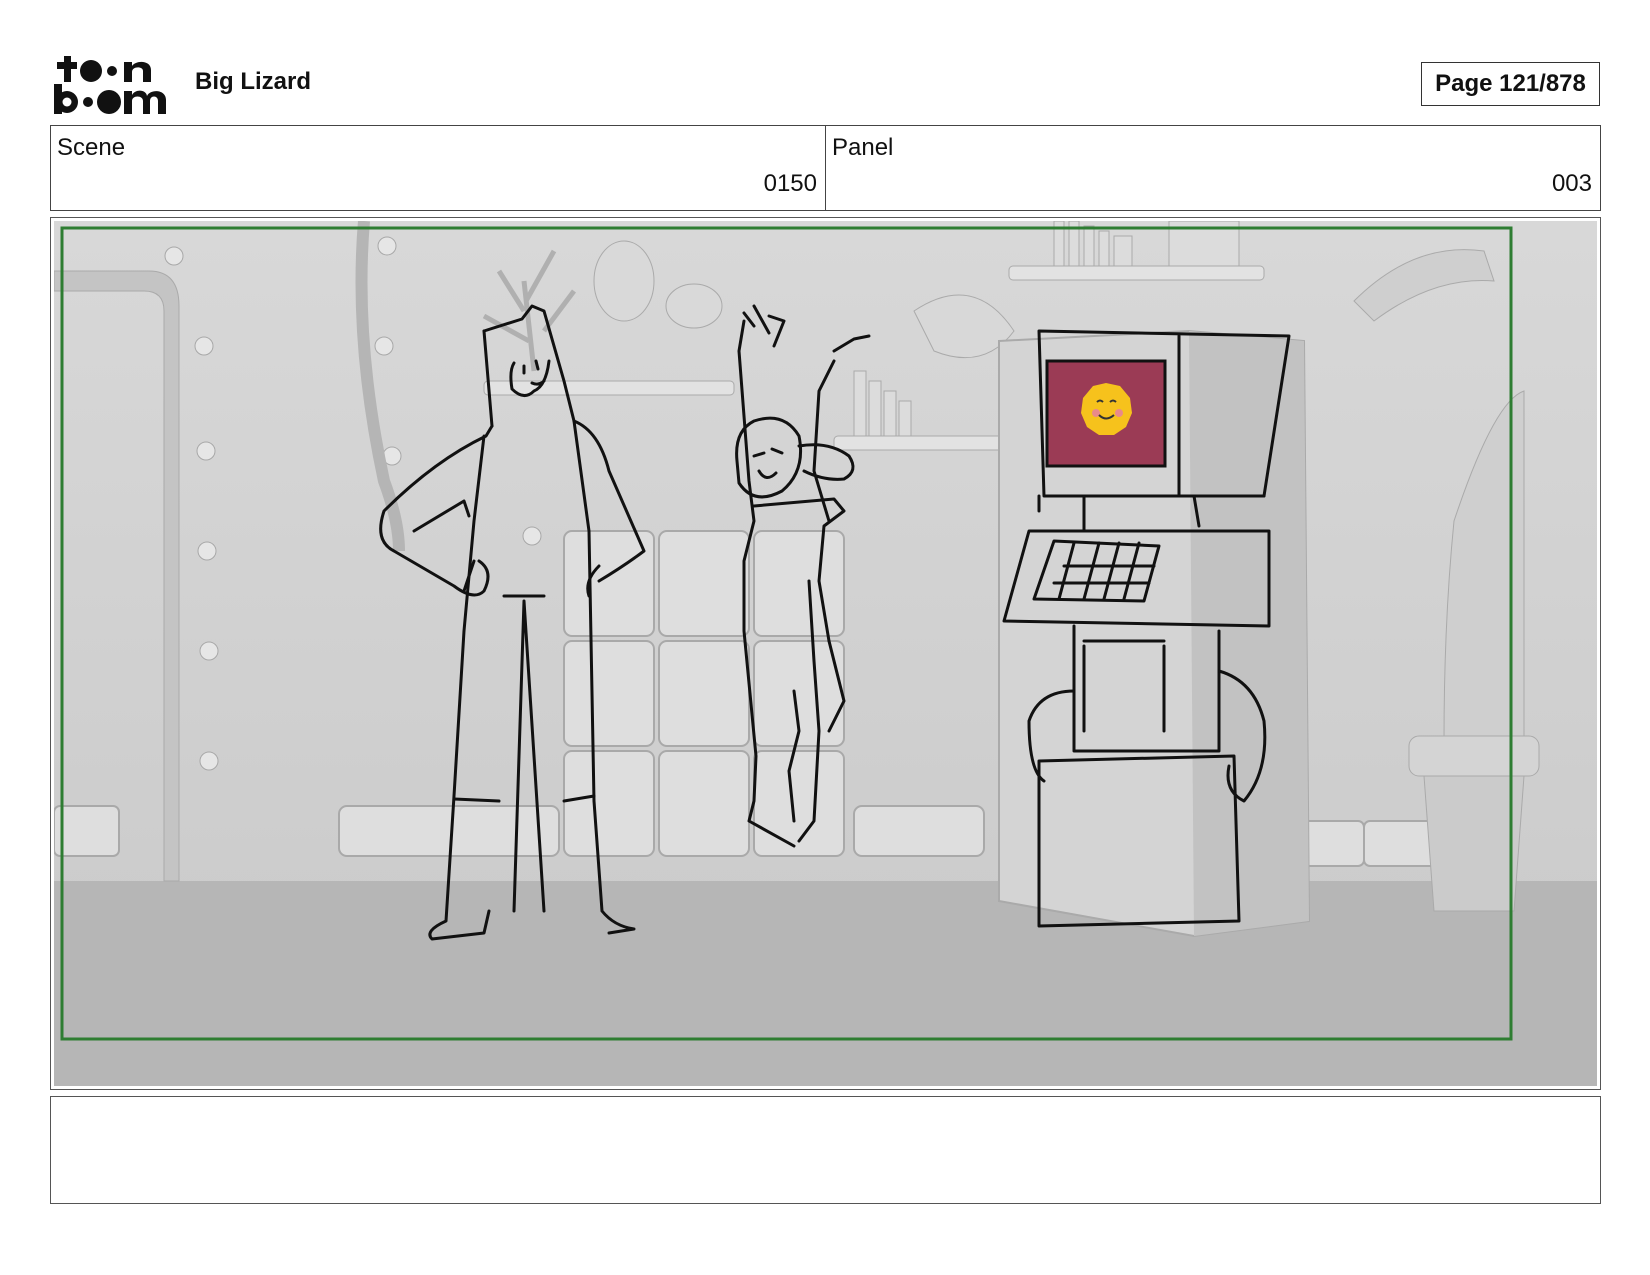 This screenshot has height=1275, width=1650. I want to click on scene-label: Scene, so click(91, 147).